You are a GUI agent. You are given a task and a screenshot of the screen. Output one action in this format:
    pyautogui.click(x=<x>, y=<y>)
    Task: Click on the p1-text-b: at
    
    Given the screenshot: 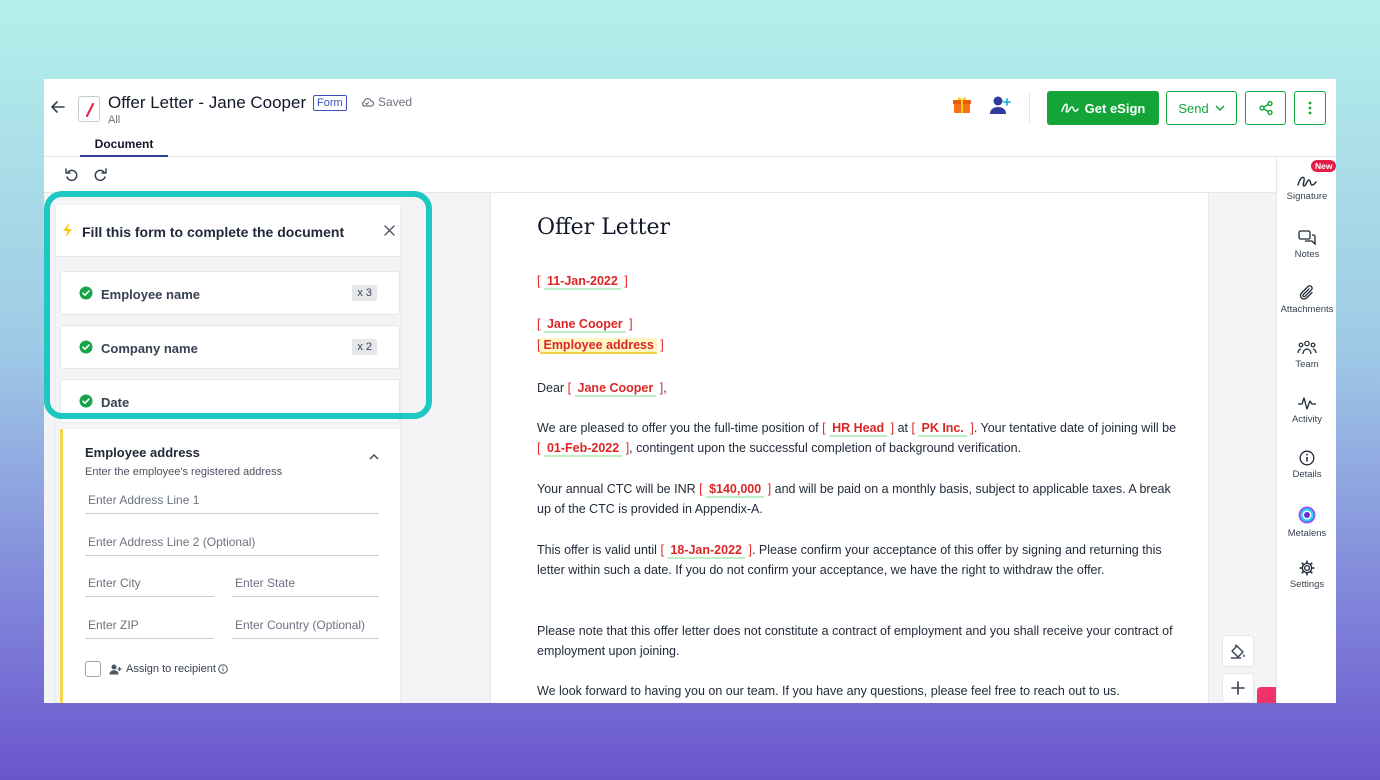 What is the action you would take?
    pyautogui.click(x=903, y=428)
    